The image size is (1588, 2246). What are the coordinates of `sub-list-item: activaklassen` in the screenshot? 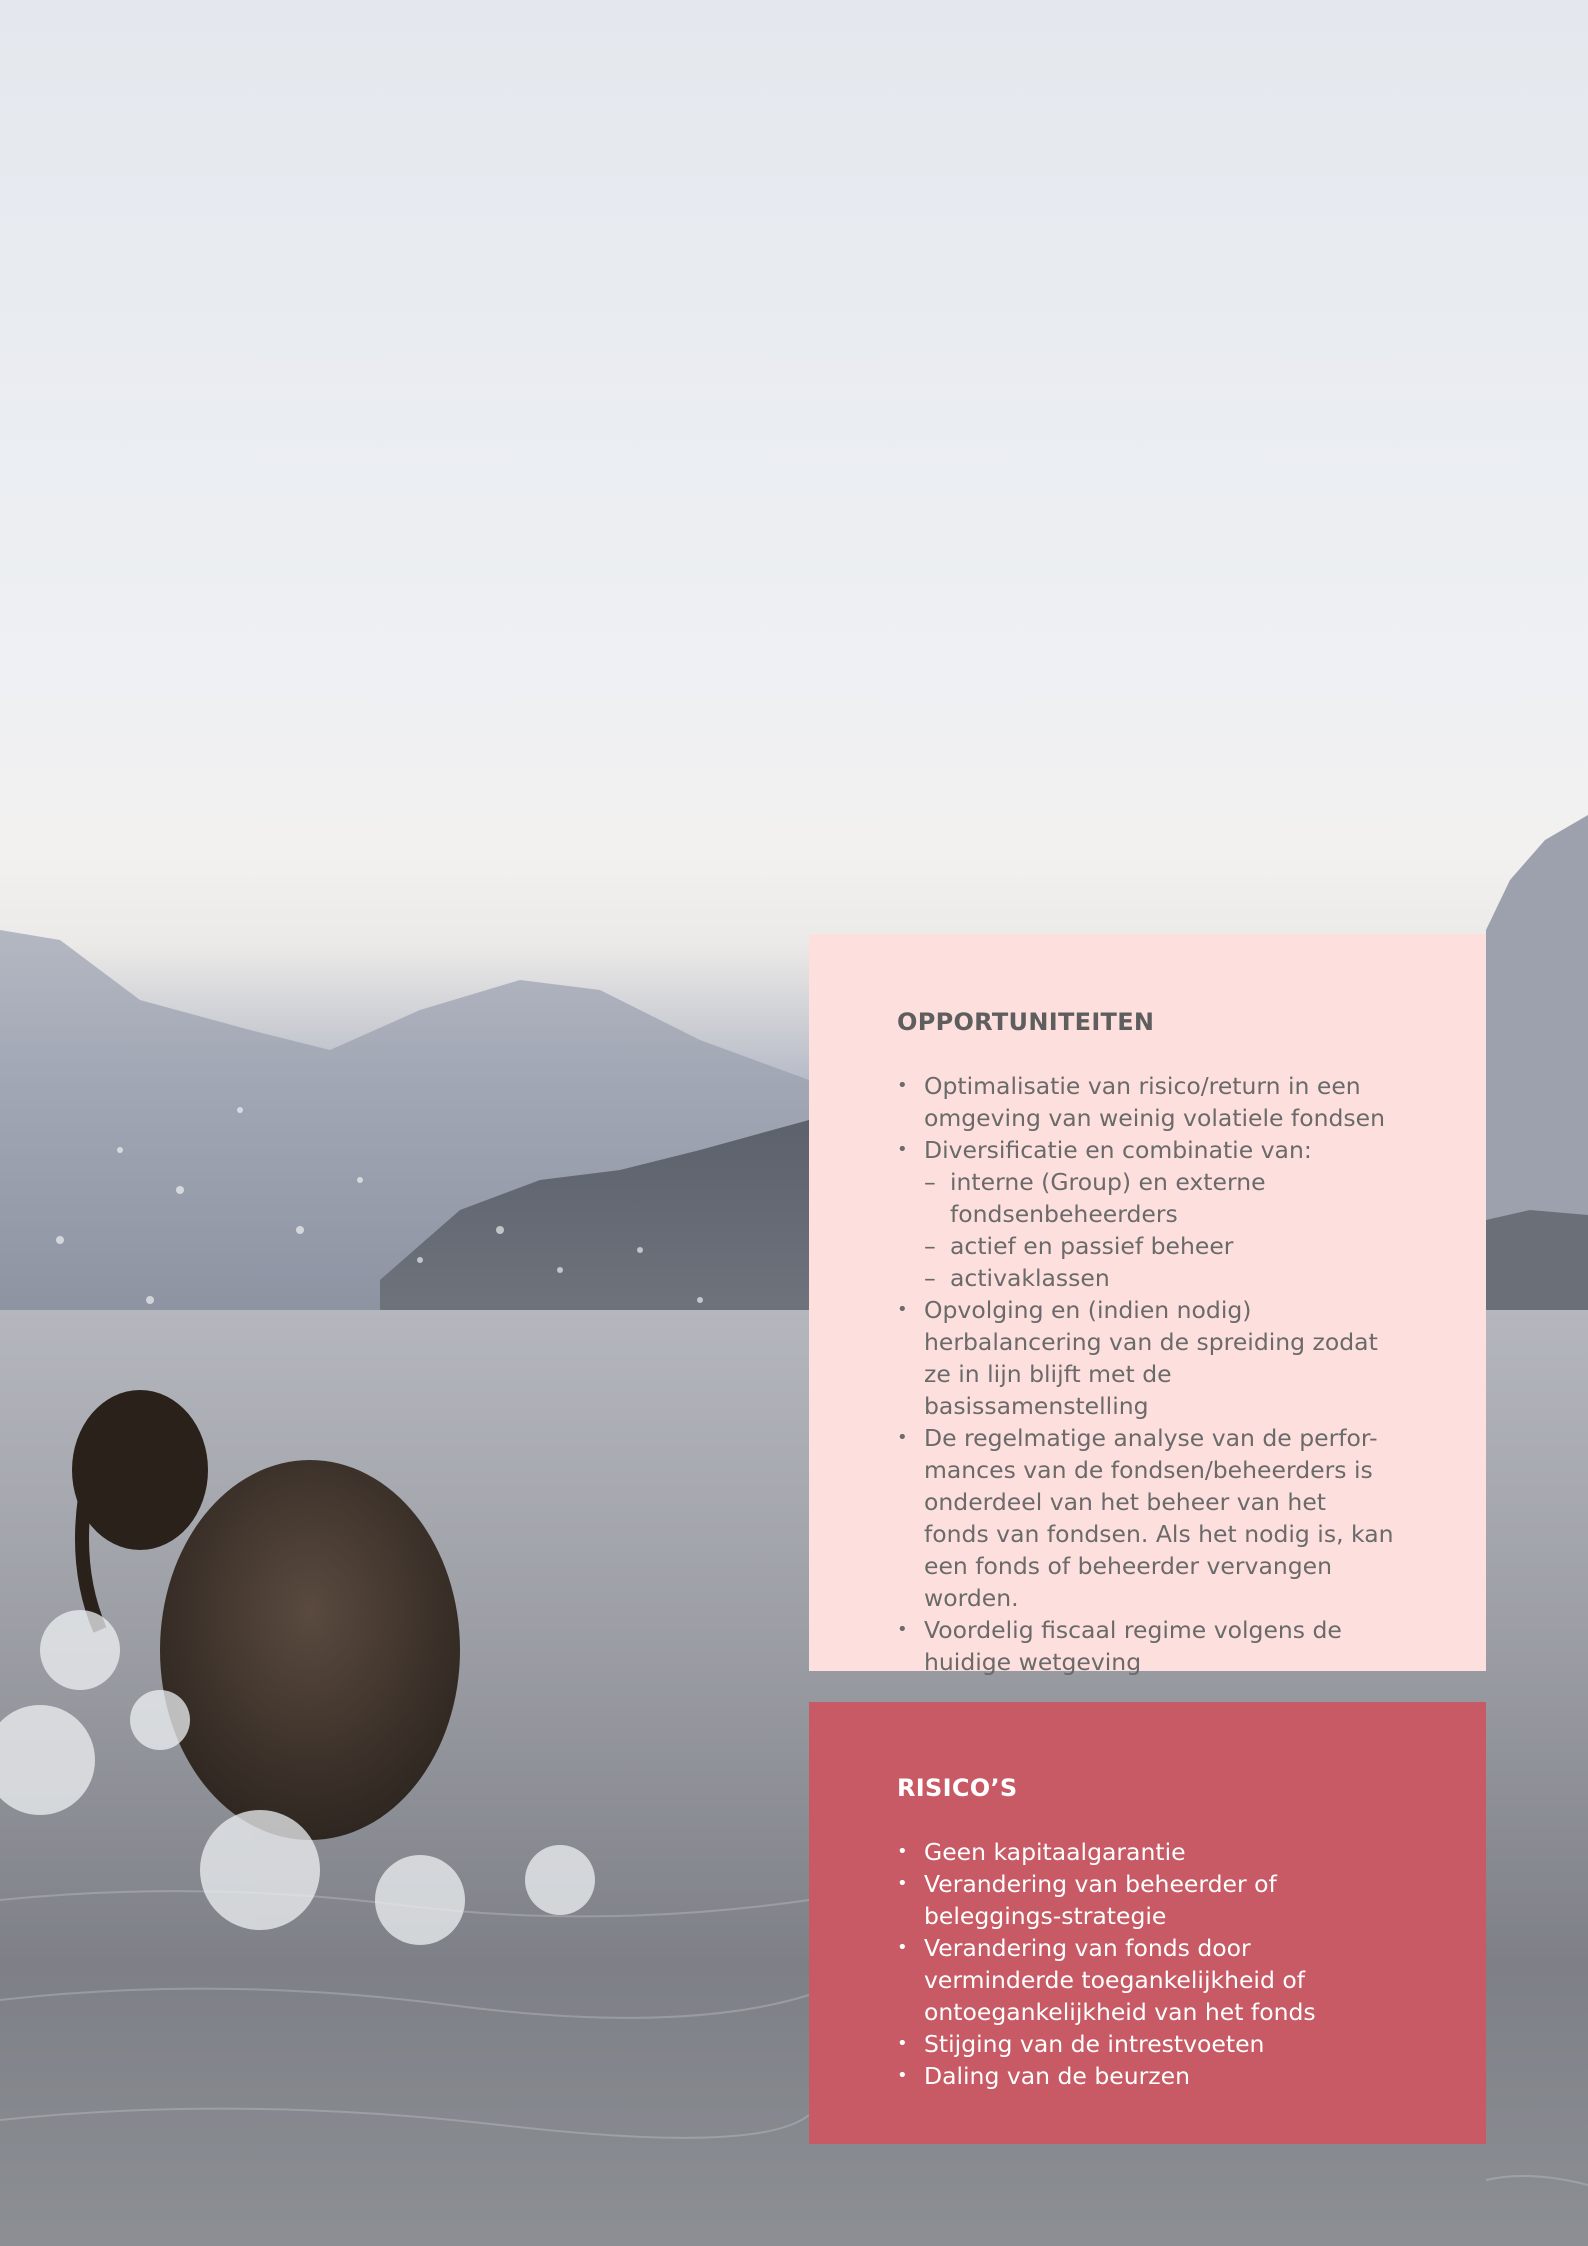 It's located at (1161, 1278).